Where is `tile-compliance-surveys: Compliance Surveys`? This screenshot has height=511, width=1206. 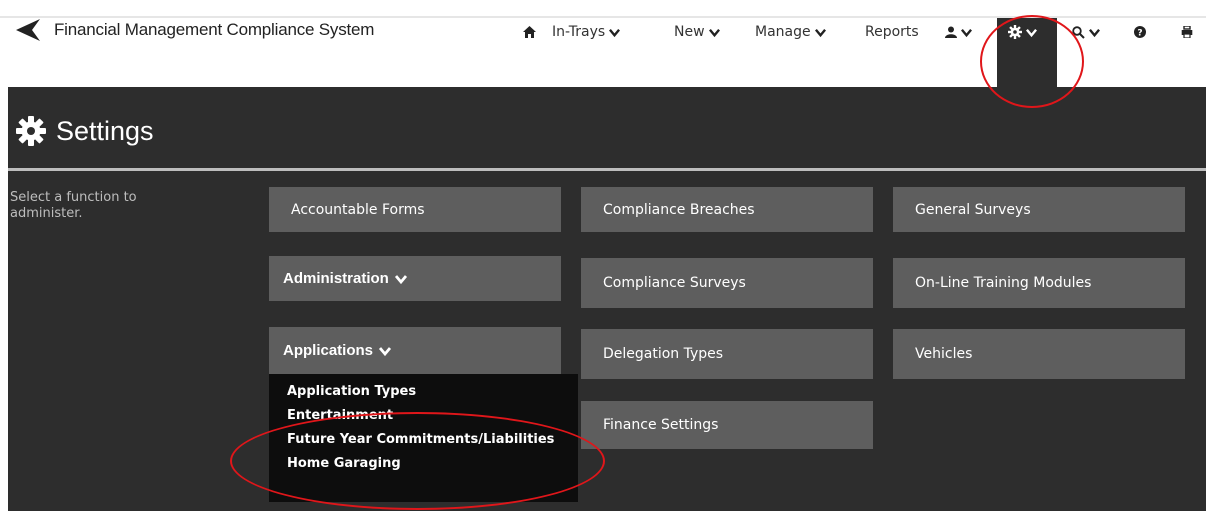
tile-compliance-surveys: Compliance Surveys is located at coordinates (727, 283).